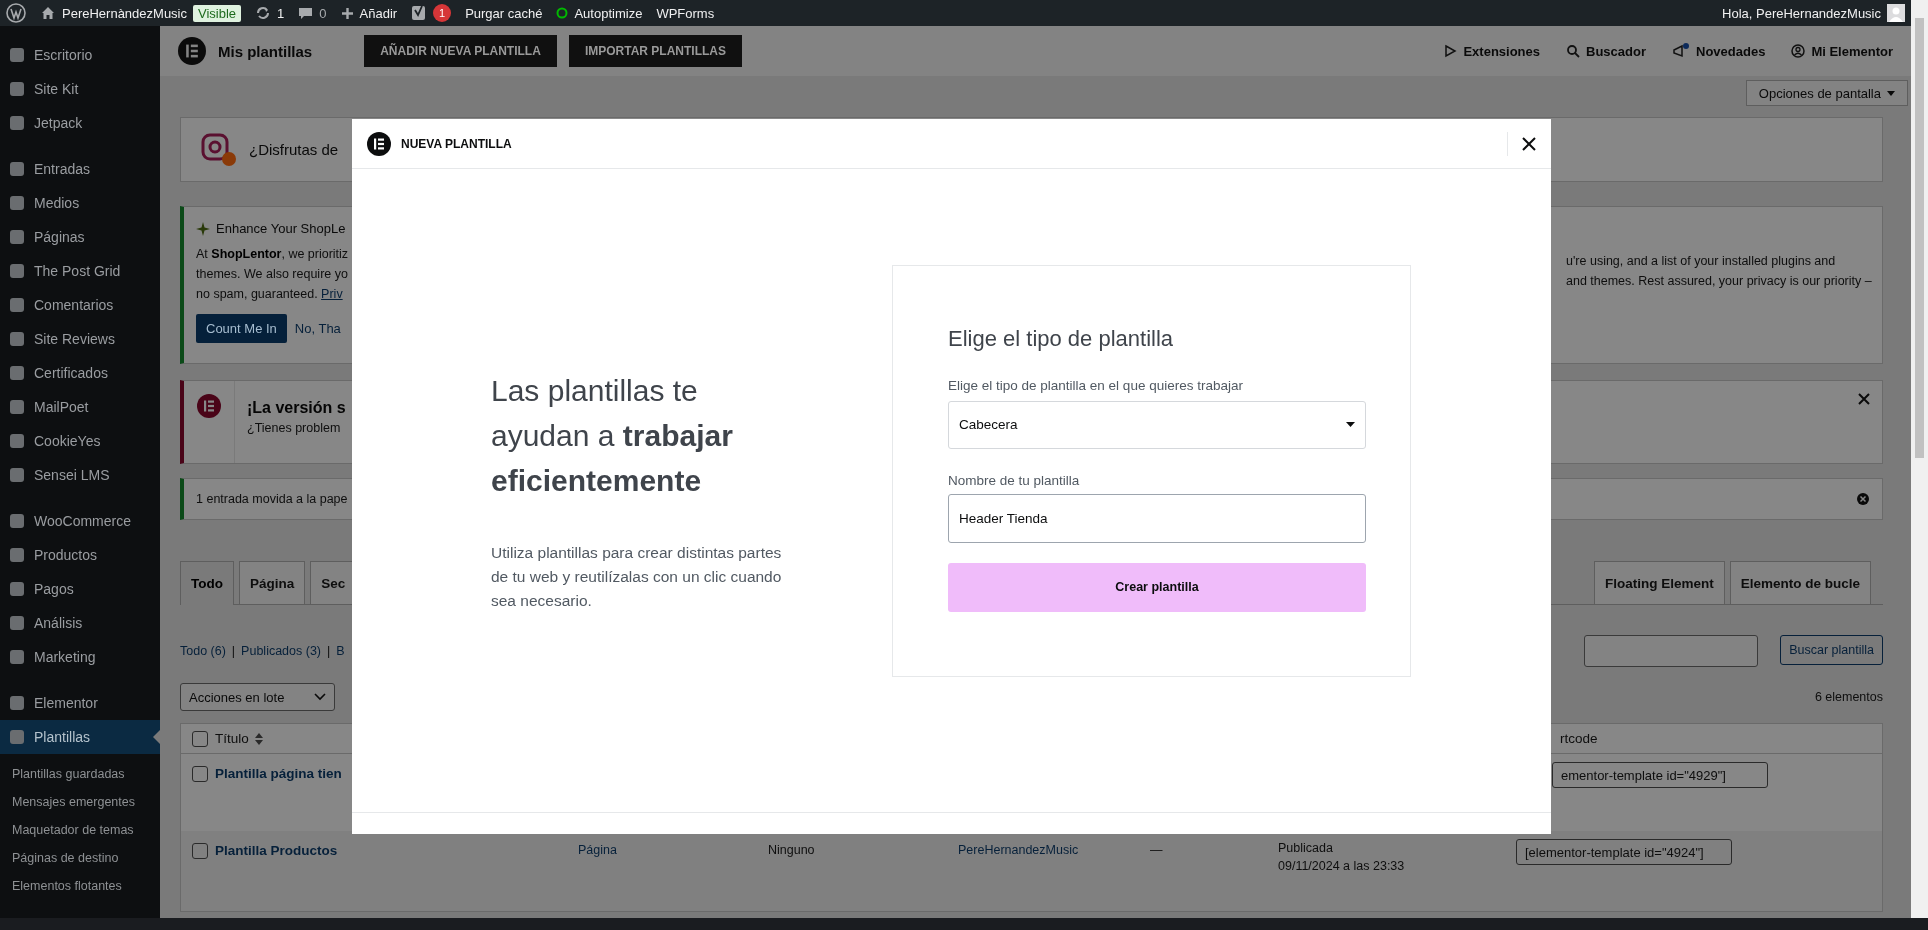  Describe the element at coordinates (80, 441) in the screenshot. I see `sidebar-item: CookieYes` at that location.